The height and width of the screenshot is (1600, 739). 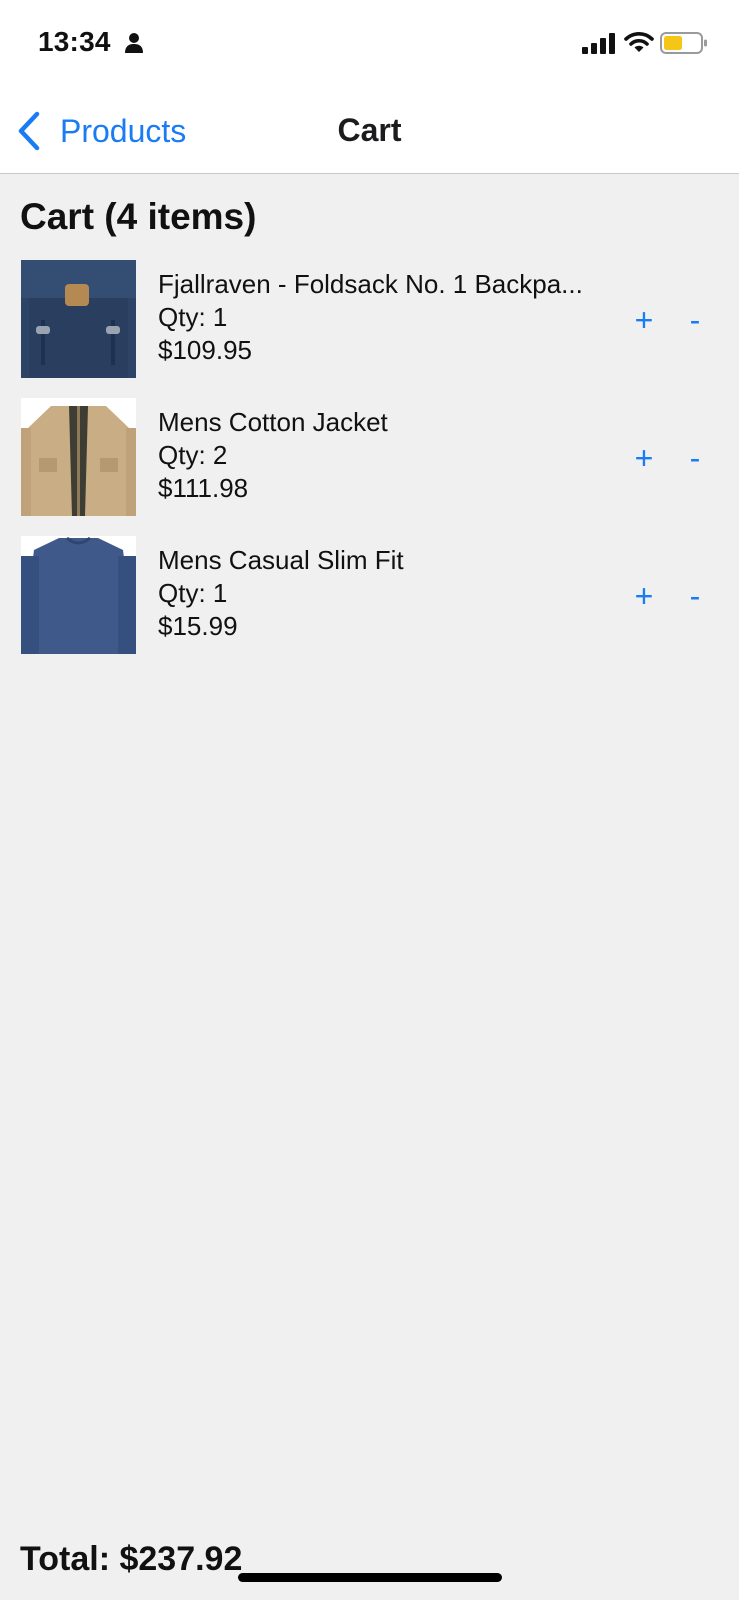 What do you see at coordinates (598, 43) in the screenshot?
I see `signal-icon` at bounding box center [598, 43].